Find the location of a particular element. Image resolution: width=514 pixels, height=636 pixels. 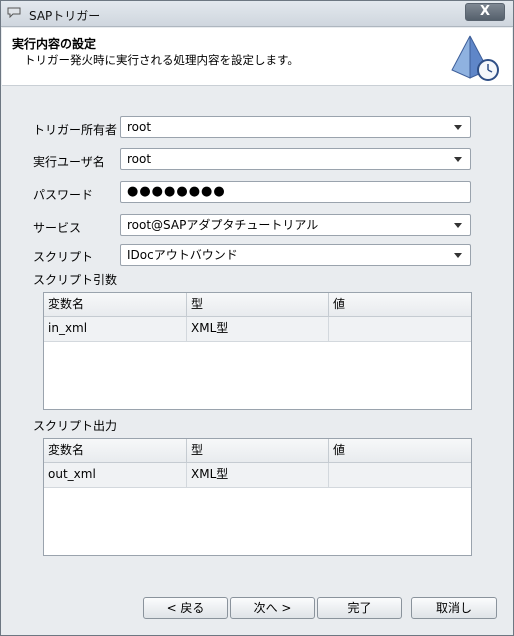

window-title: SAPトリガー is located at coordinates (65, 16).